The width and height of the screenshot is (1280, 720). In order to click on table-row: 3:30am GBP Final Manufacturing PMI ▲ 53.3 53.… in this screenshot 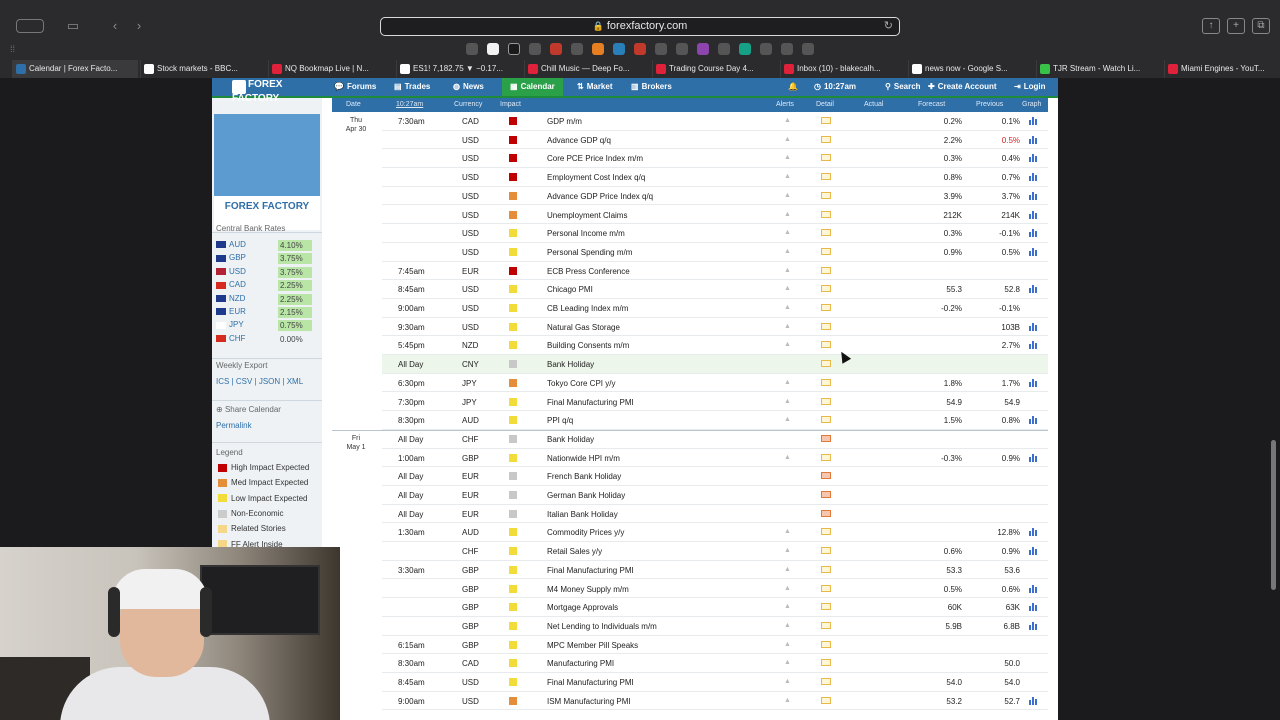, I will do `click(715, 570)`.